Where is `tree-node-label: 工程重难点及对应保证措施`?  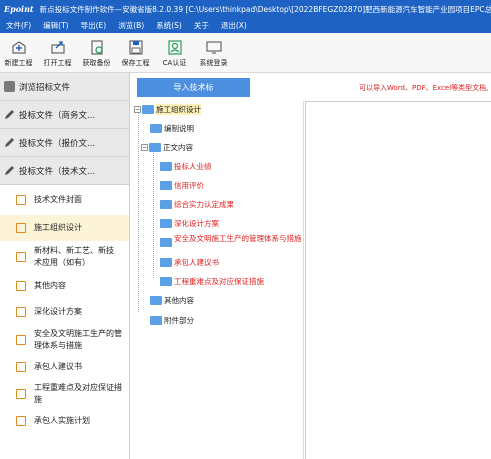
tree-node-label: 工程重难点及对应保证措施 is located at coordinates (219, 281).